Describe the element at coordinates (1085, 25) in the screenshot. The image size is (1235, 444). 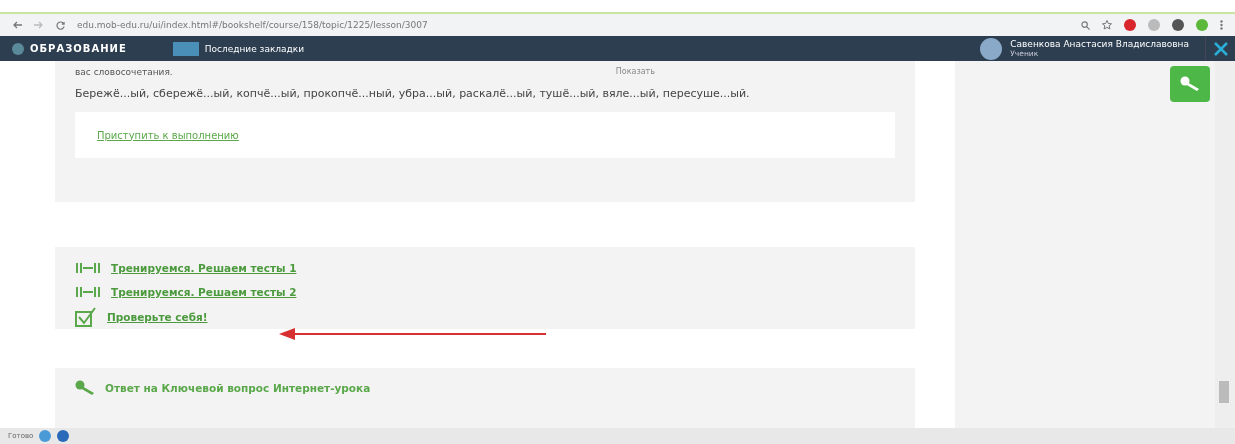
I see `search-icon` at that location.